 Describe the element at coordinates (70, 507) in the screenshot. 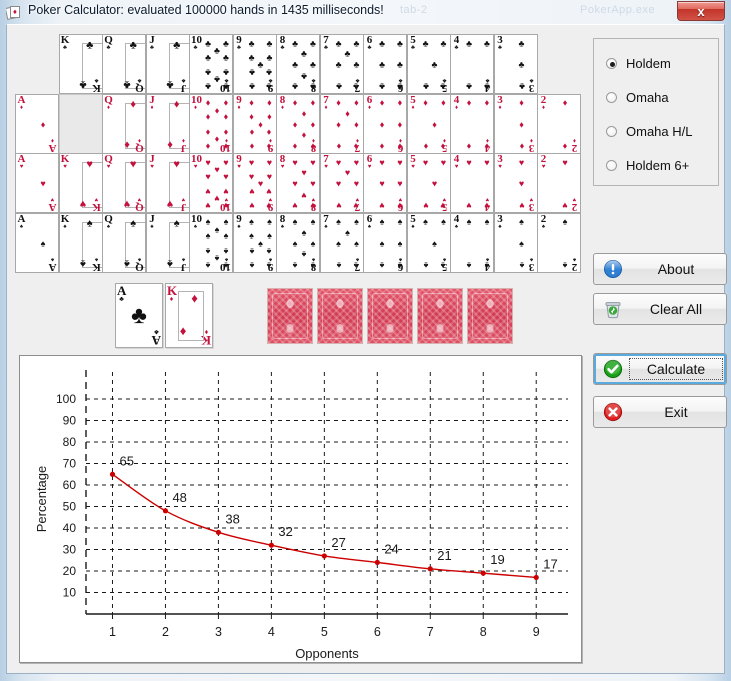

I see `y-tick-label: 50` at that location.